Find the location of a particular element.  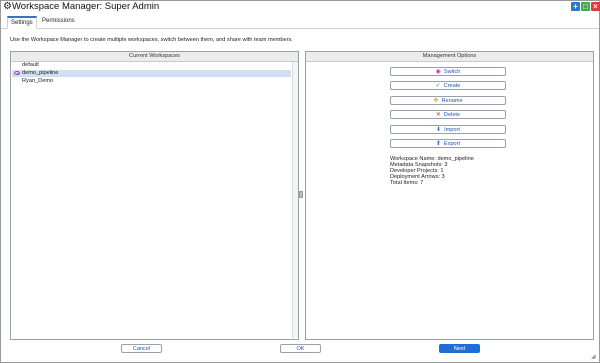

tab-bar: Settings Permissions is located at coordinates (300, 21).